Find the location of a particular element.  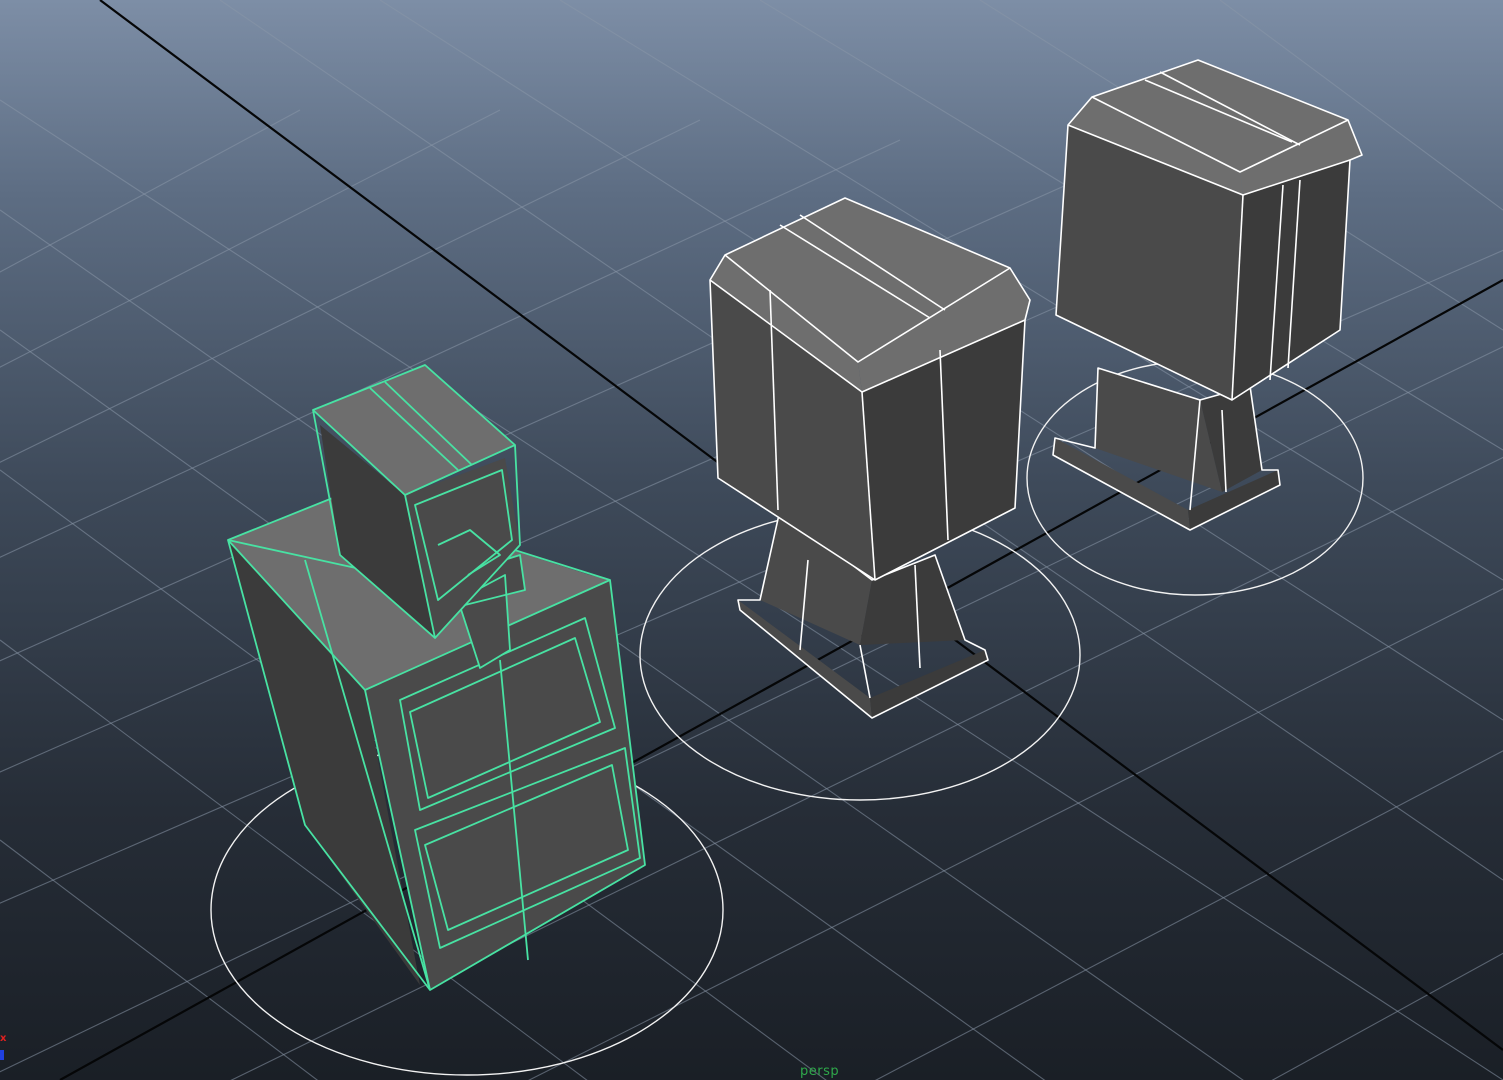

camera-name-label: persp is located at coordinates (820, 1071).